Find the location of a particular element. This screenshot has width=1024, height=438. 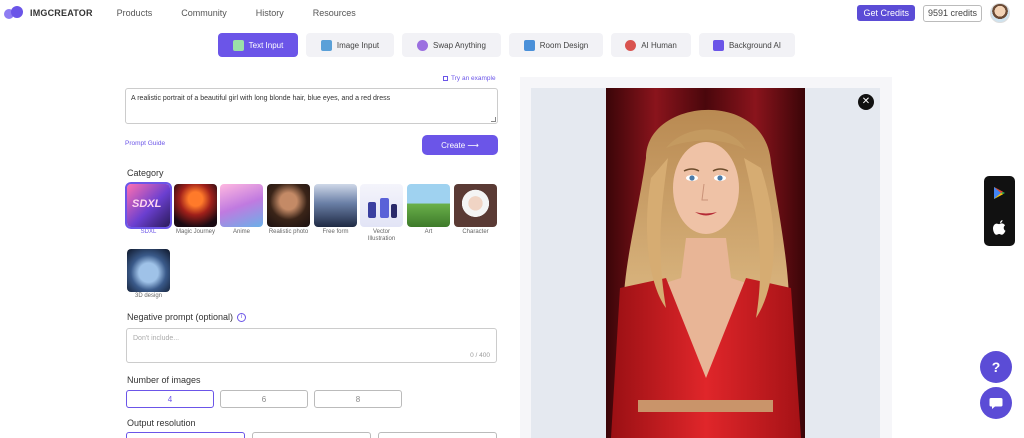

app-store-bar is located at coordinates (999, 211).